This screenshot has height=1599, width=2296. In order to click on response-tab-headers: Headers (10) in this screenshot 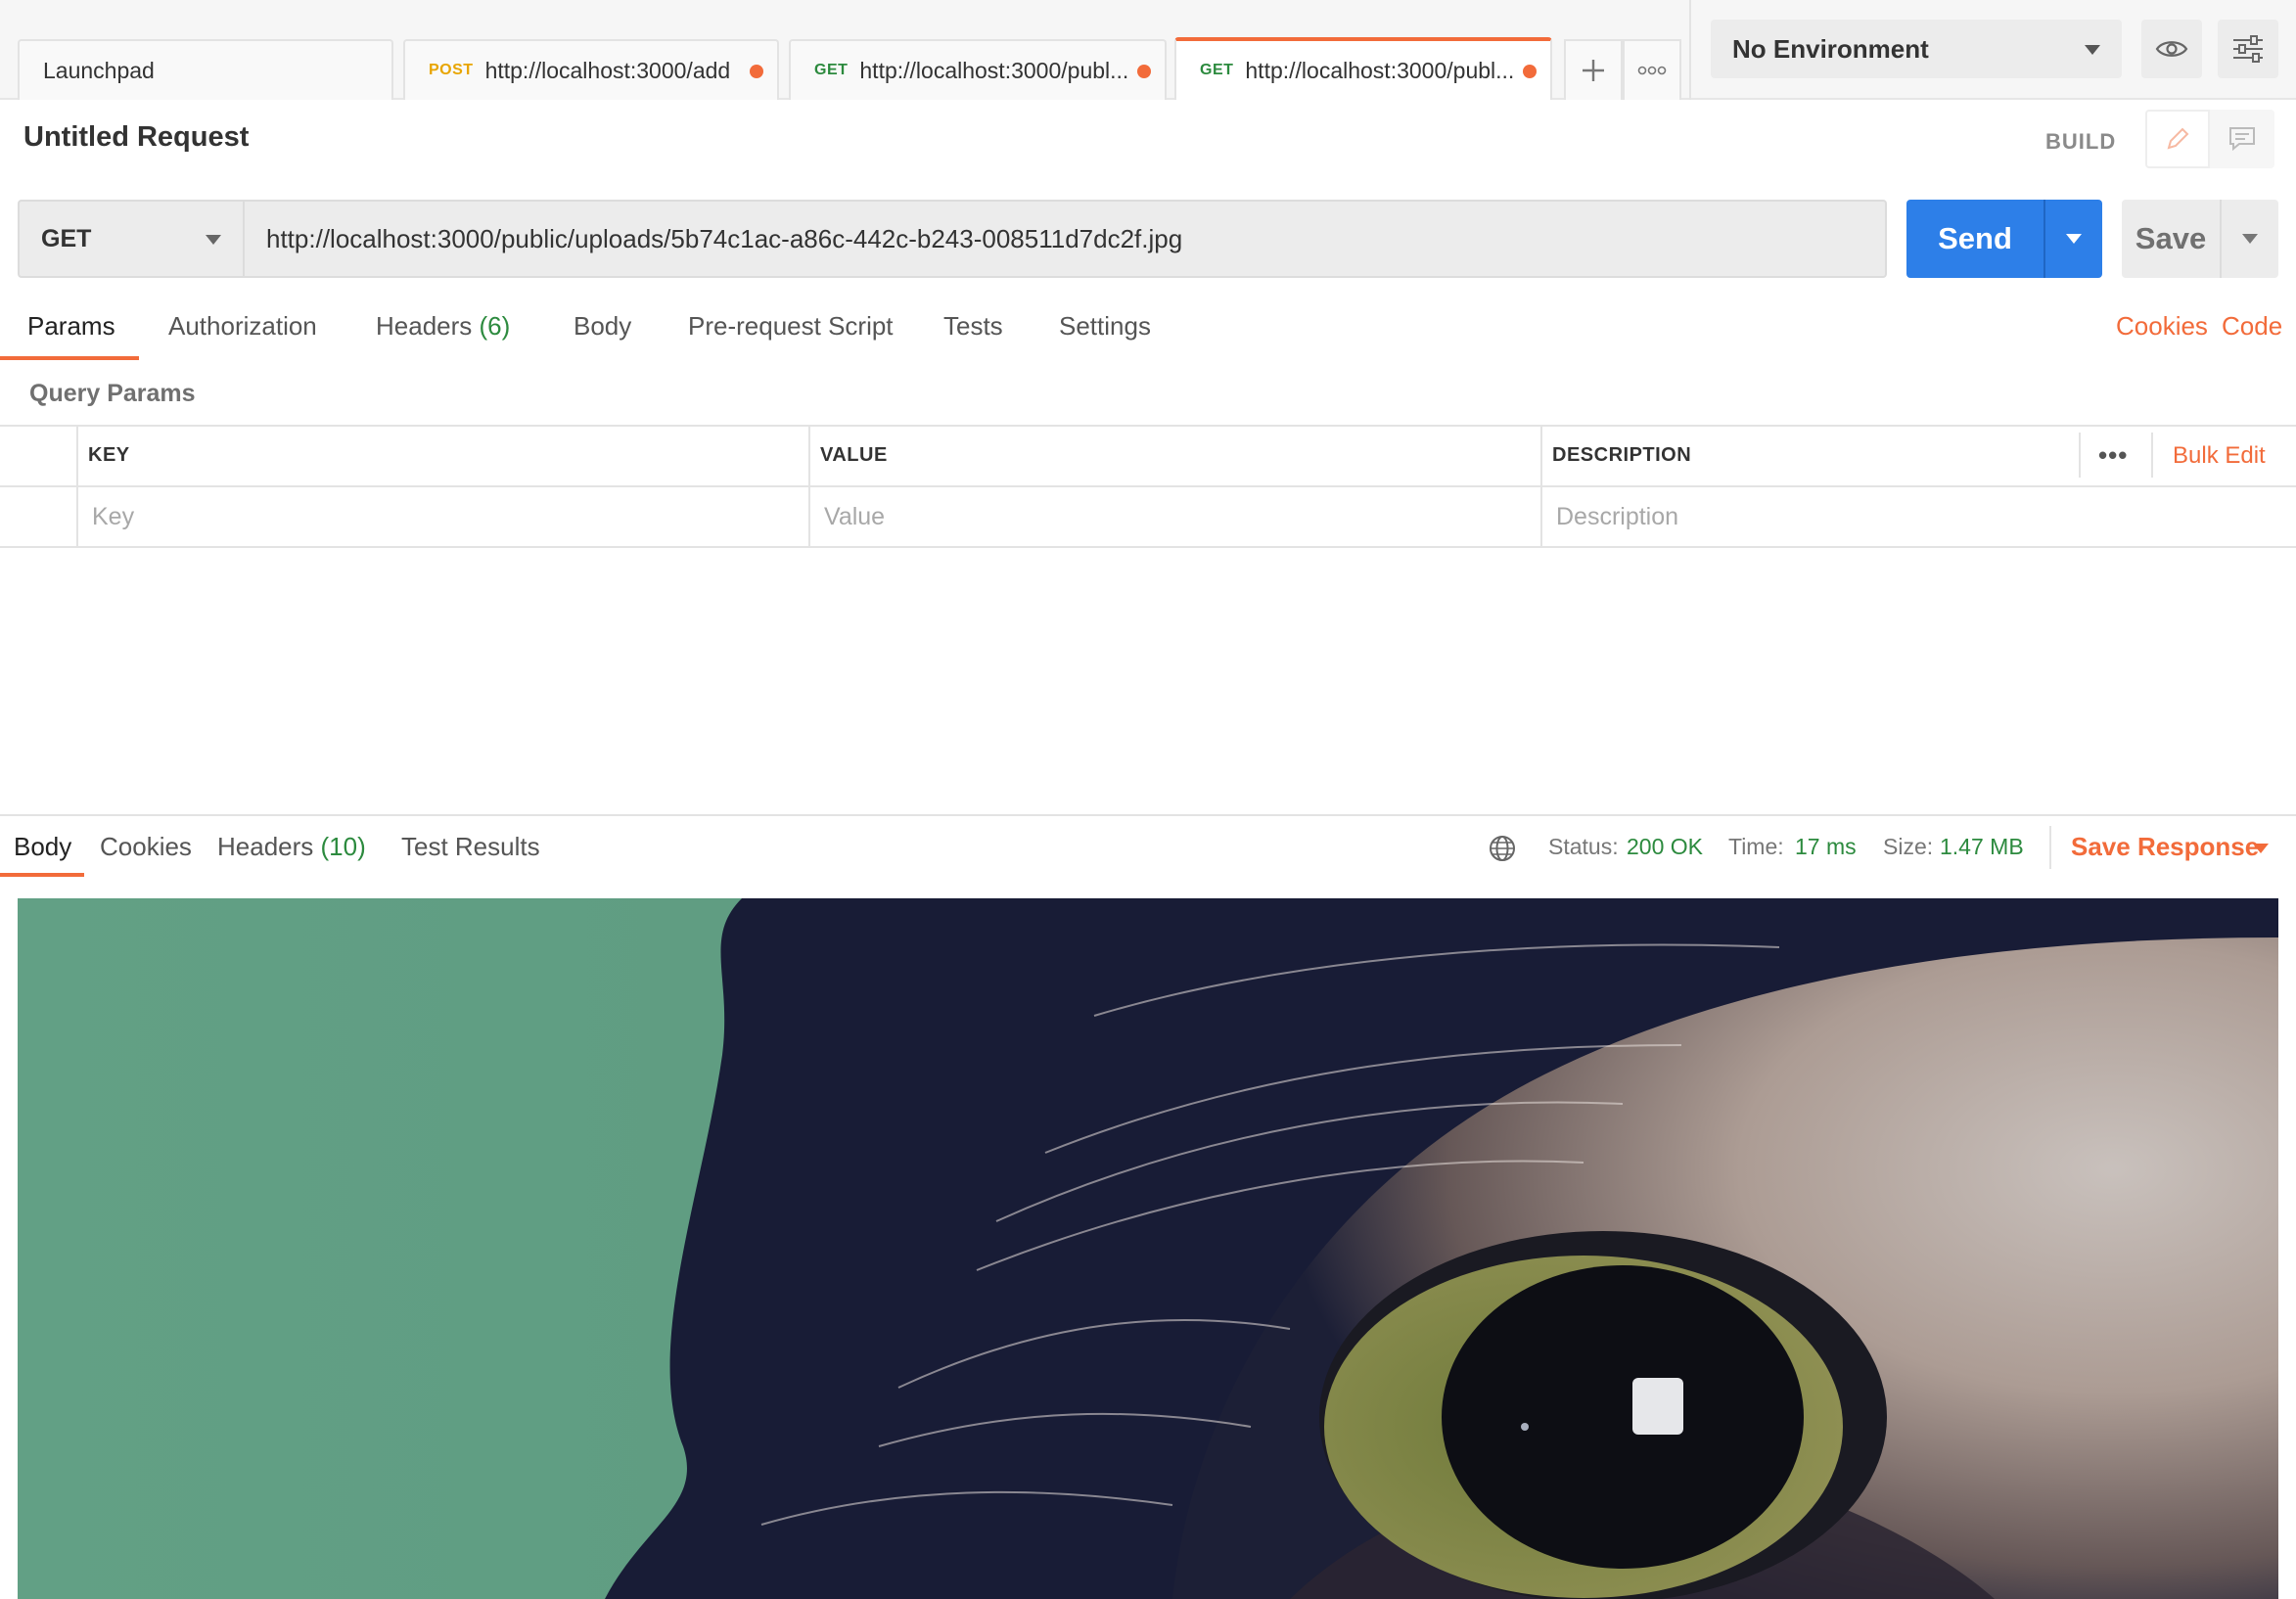, I will do `click(291, 847)`.